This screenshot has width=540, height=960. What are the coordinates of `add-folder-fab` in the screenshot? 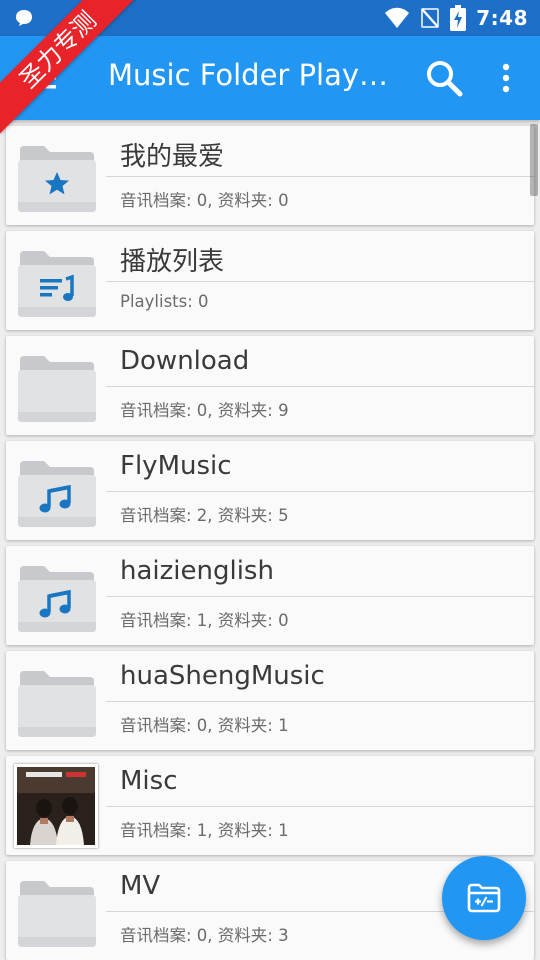 It's located at (484, 898).